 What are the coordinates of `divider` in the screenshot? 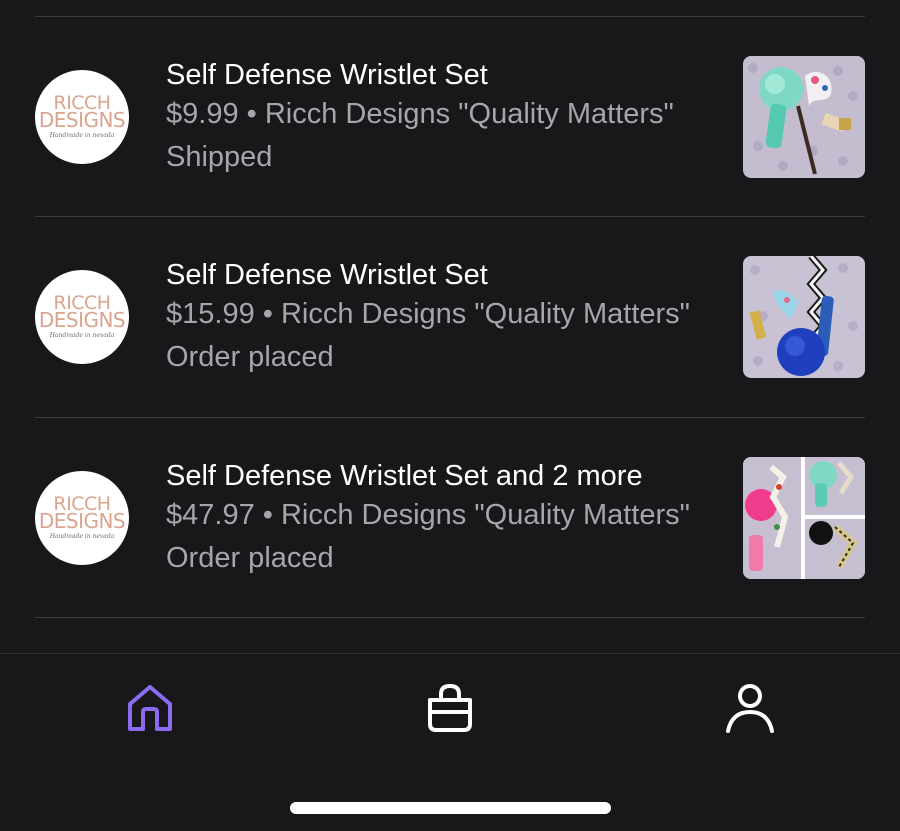 It's located at (450, 617).